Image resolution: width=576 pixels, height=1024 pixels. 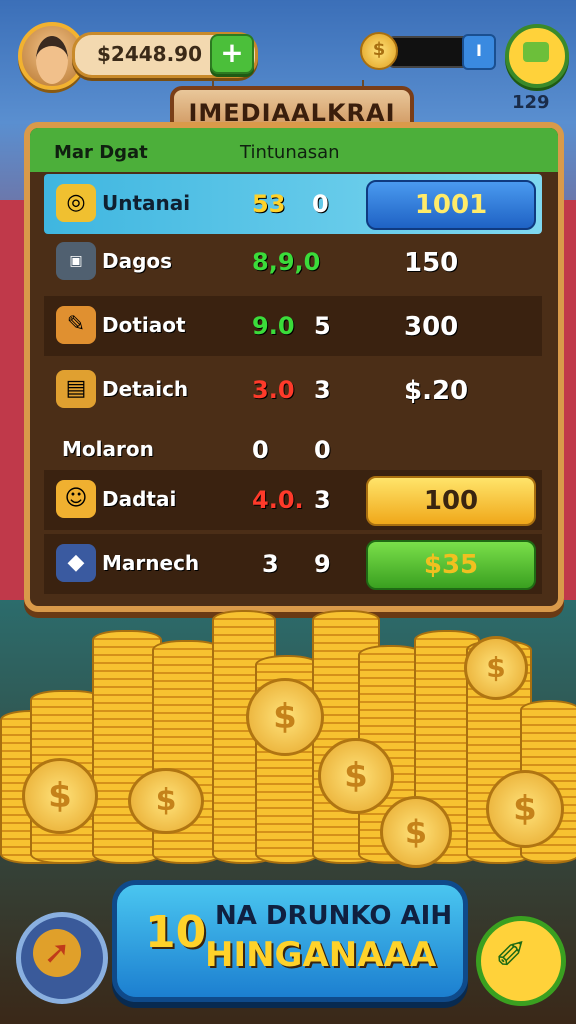 I want to click on item-action-button: 100, so click(x=451, y=501).